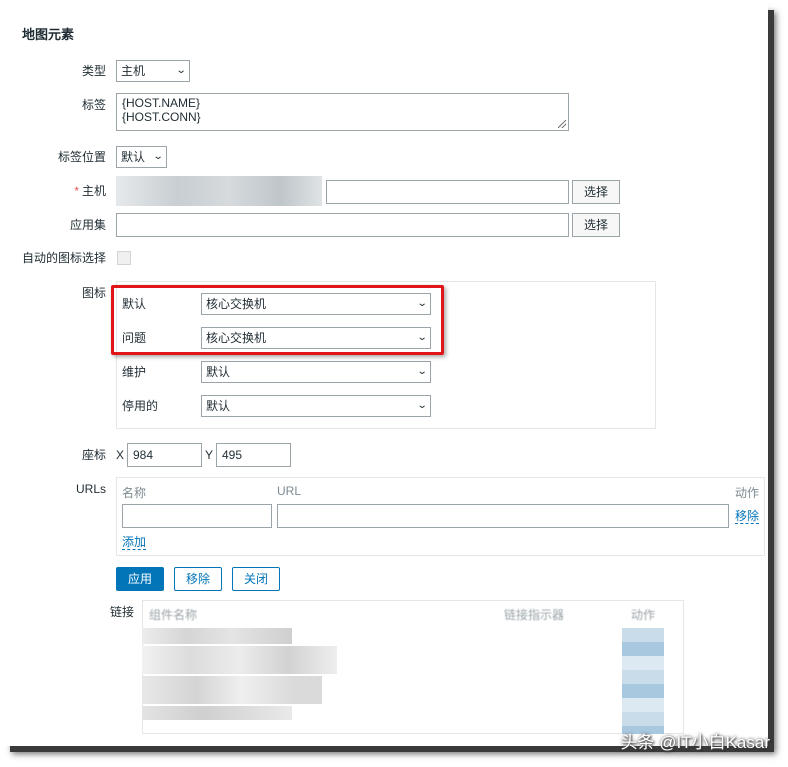 The image size is (788, 767). I want to click on icon-disabled-label: 停用的, so click(140, 406).